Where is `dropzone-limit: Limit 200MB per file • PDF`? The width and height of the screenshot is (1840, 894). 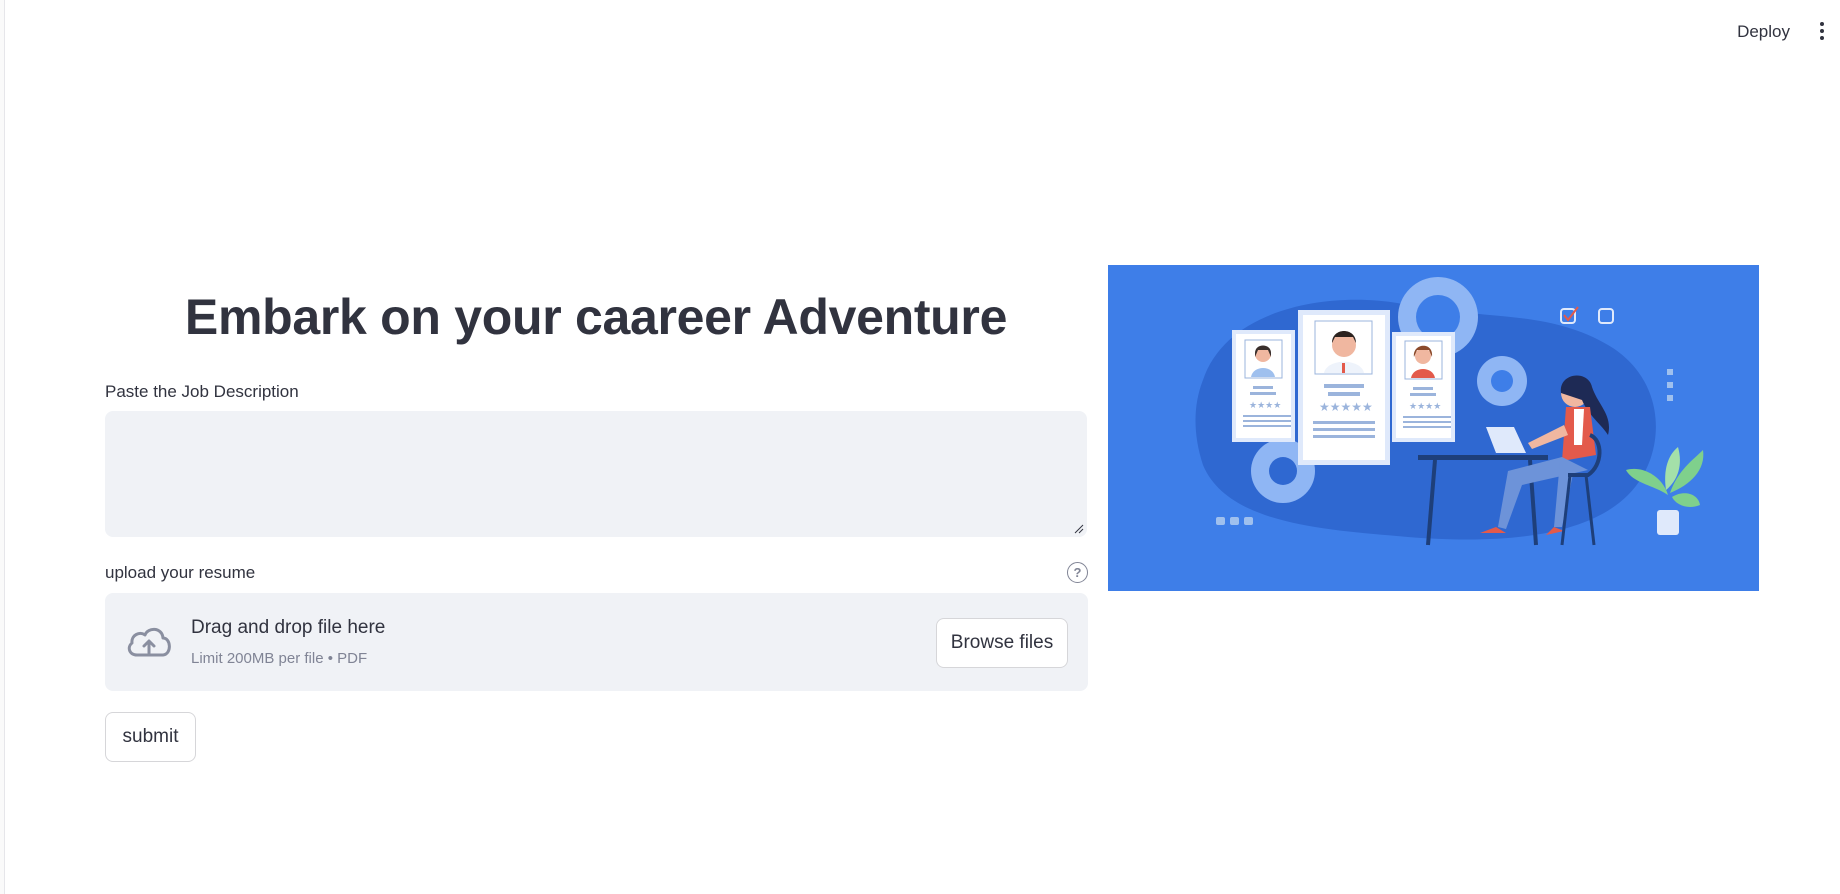
dropzone-limit: Limit 200MB per file • PDF is located at coordinates (279, 658).